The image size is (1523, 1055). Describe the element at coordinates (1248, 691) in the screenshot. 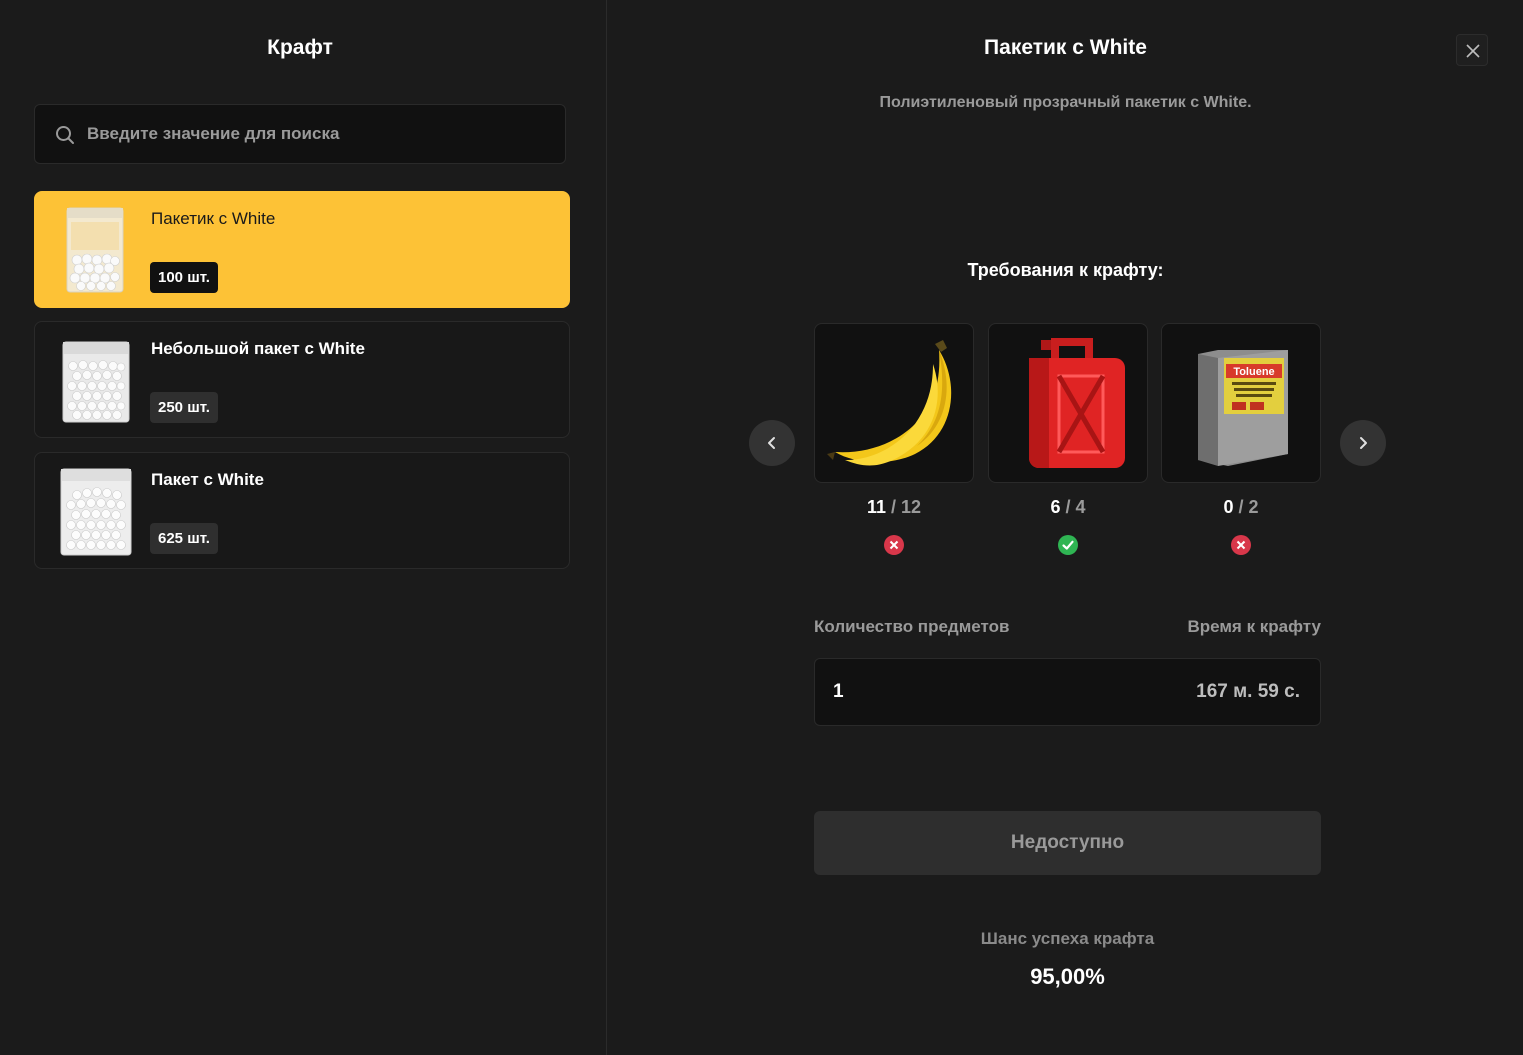

I see `craft-time-value: 167 м. 59 с.` at that location.